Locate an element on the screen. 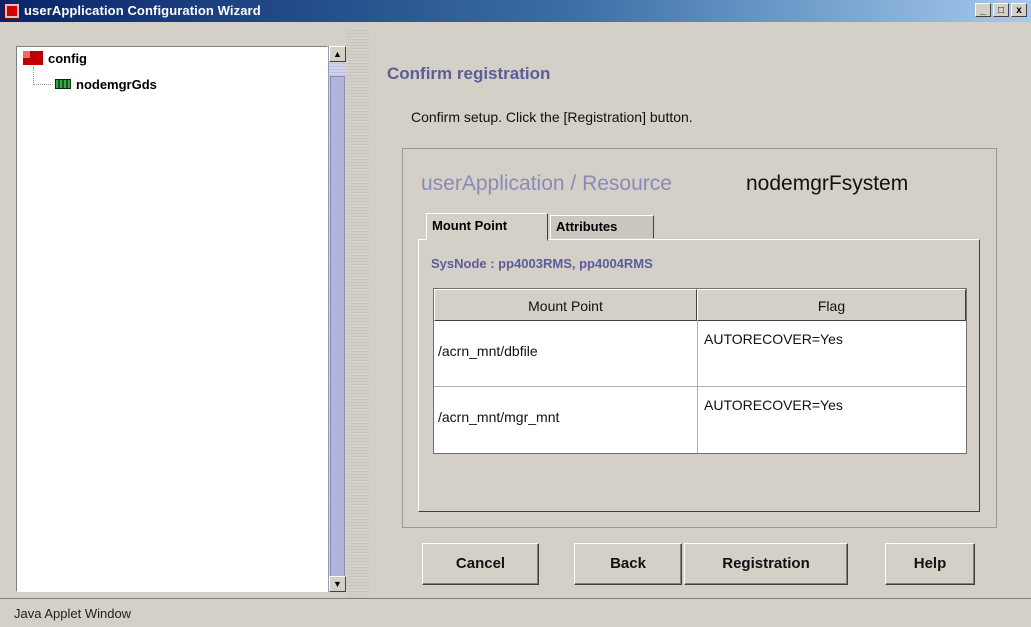 This screenshot has height=627, width=1031. tab-mount-point: Mount Point is located at coordinates (487, 227).